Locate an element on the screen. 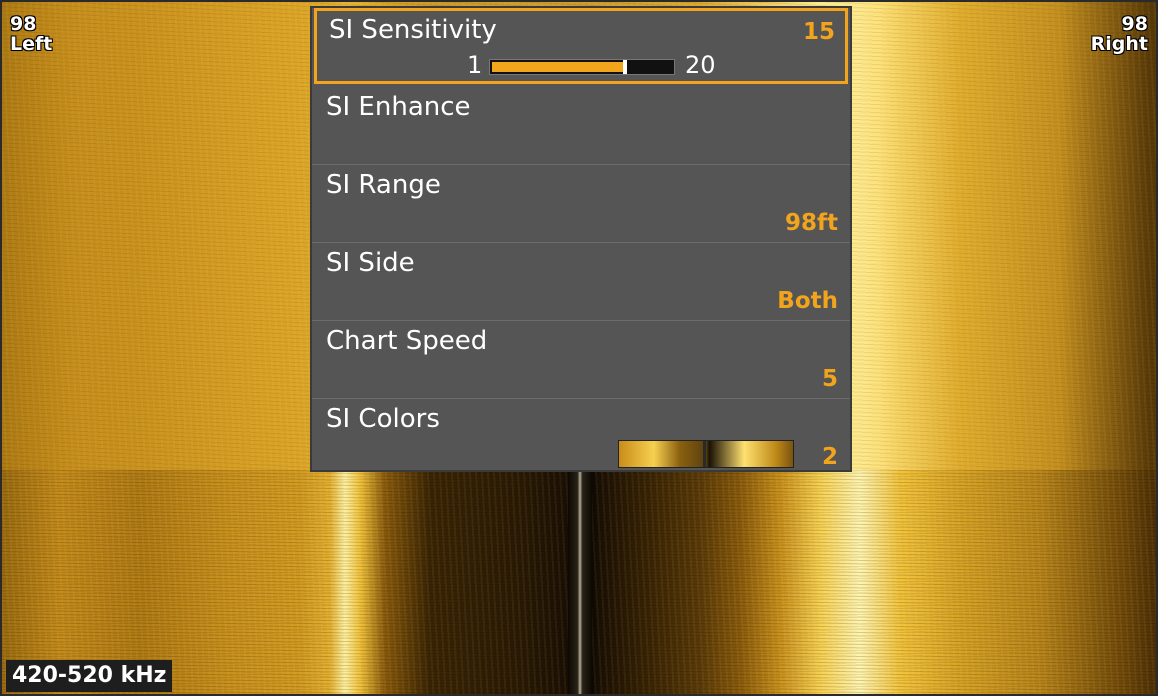  menu-item-si-range: SI Range 98ft is located at coordinates (581, 203).